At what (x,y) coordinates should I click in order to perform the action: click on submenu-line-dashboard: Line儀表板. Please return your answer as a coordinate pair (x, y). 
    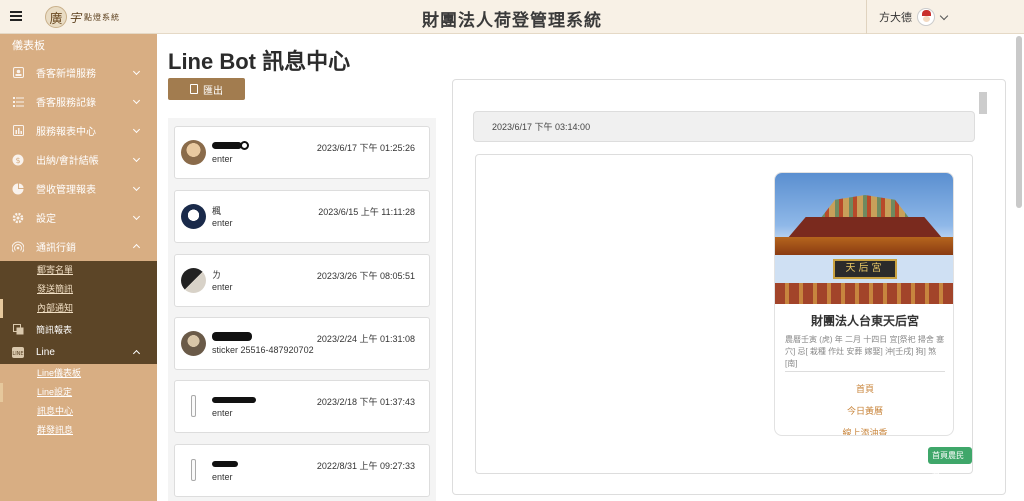
    Looking at the image, I should click on (78, 373).